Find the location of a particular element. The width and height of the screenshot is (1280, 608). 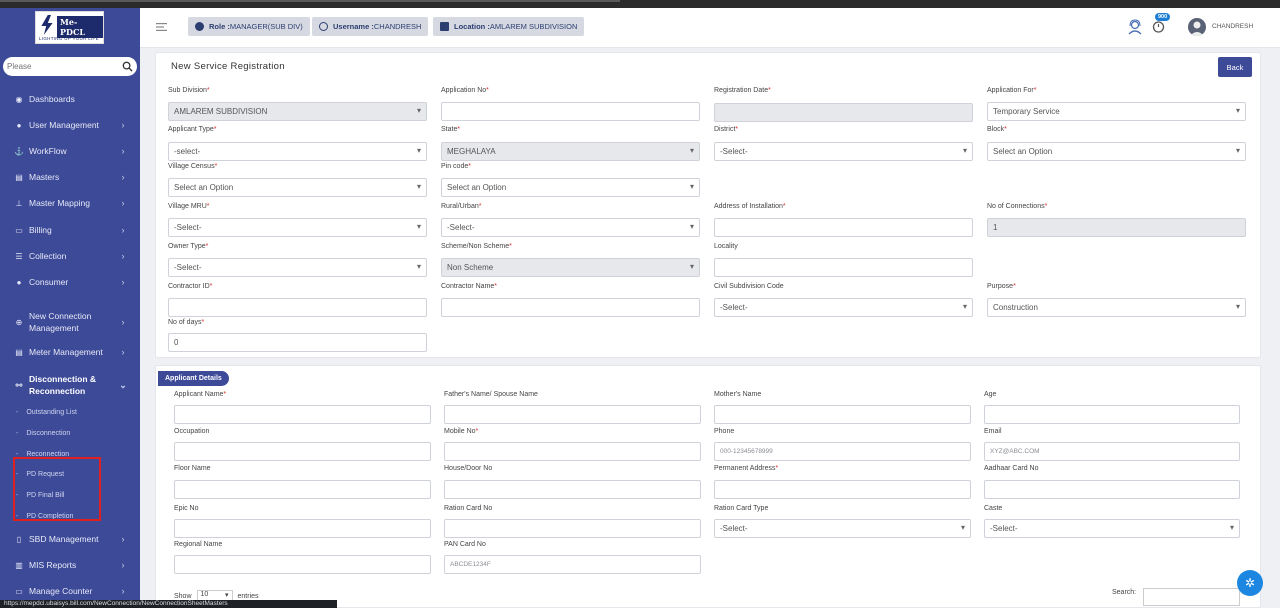

contractor-id-label: Contractor ID* is located at coordinates (190, 286).